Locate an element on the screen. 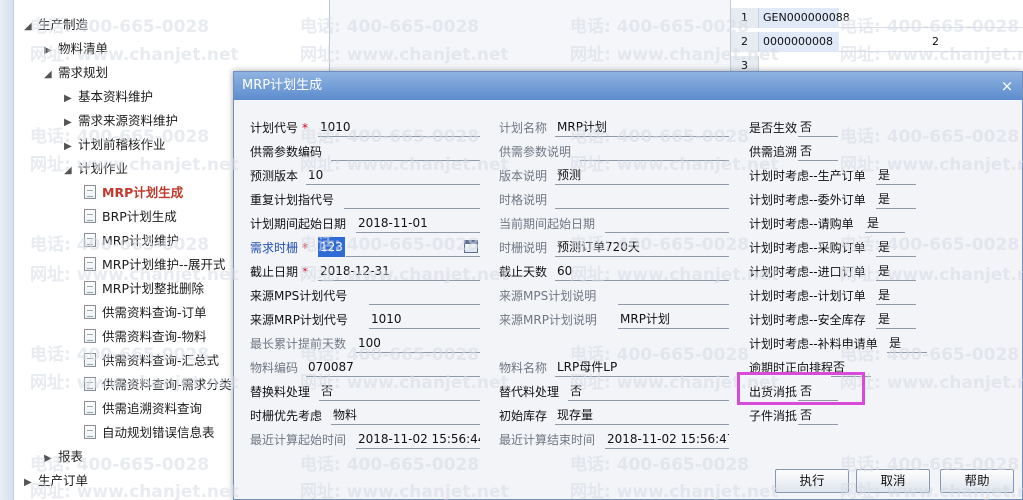  form-field: 物料名称 LRP母件LP is located at coordinates (621, 368).